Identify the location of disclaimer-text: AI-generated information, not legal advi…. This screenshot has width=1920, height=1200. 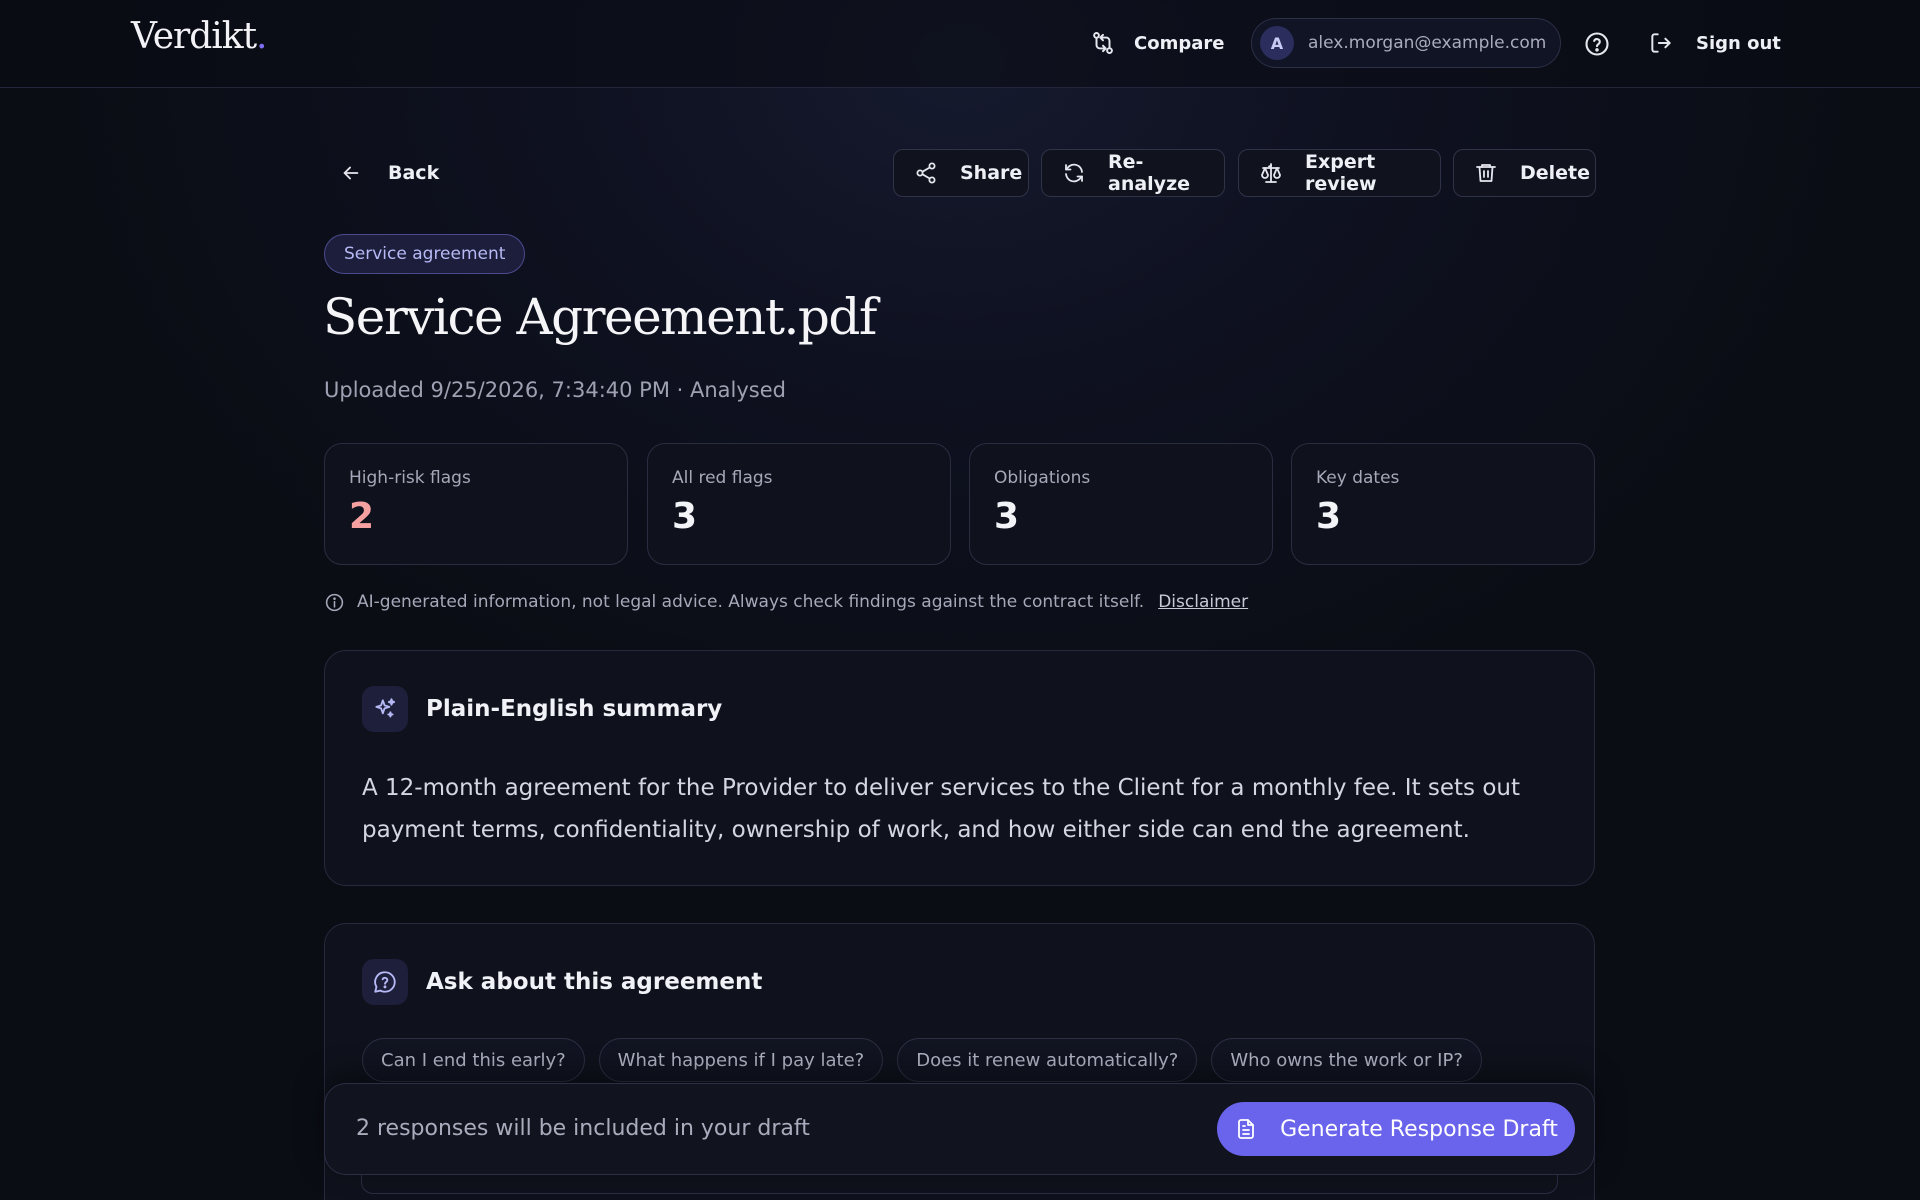
(751, 602).